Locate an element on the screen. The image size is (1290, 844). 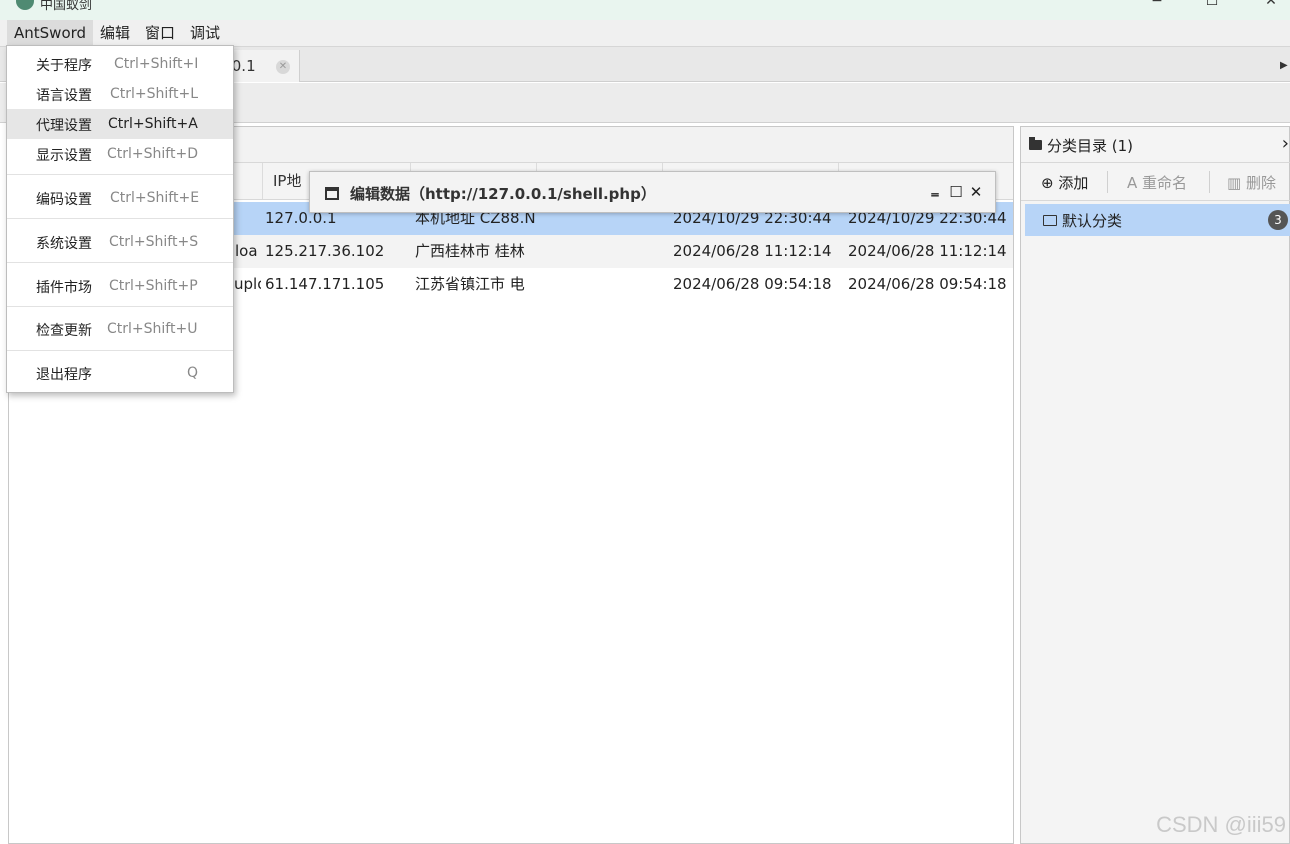
rename-category-button: A 重命名 is located at coordinates (1157, 182).